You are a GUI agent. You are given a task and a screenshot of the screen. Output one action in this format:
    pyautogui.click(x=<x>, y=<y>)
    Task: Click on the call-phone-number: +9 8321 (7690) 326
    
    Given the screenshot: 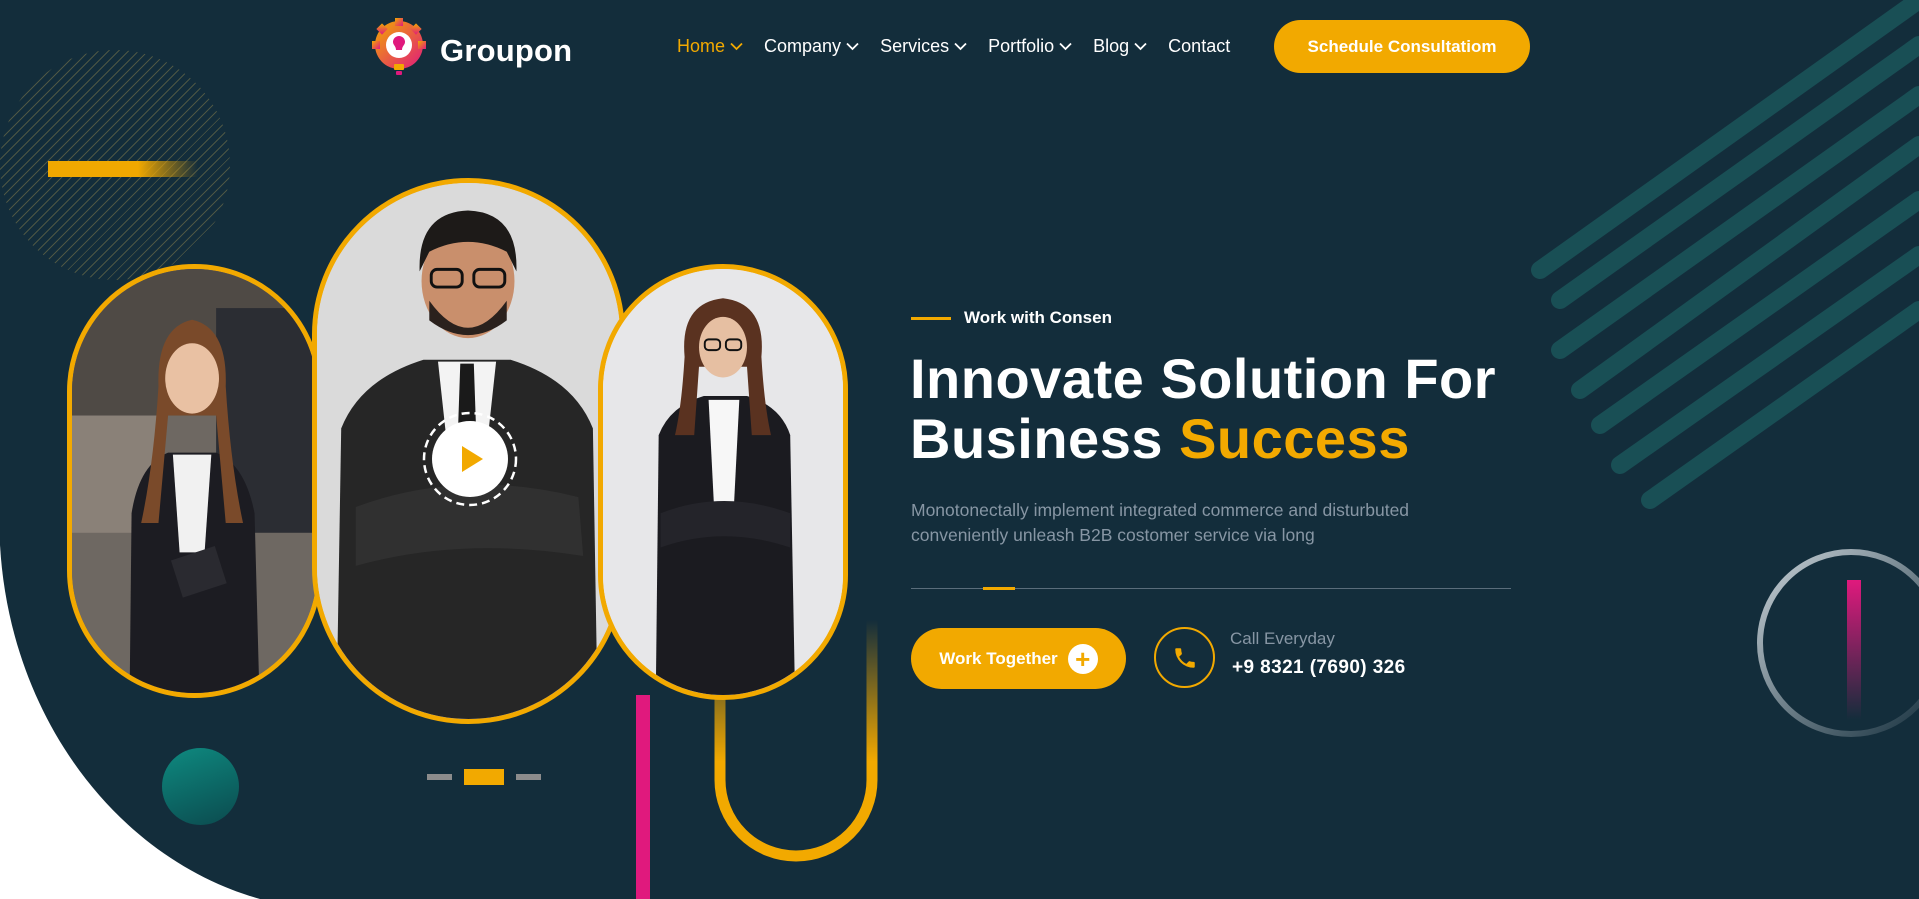 What is the action you would take?
    pyautogui.click(x=1319, y=668)
    